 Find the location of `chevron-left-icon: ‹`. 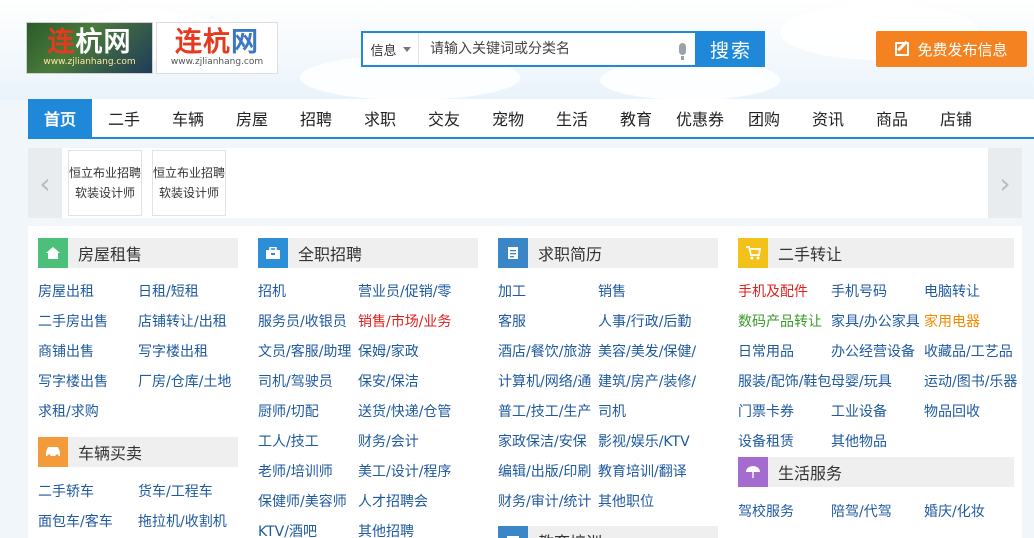

chevron-left-icon: ‹ is located at coordinates (45, 183).